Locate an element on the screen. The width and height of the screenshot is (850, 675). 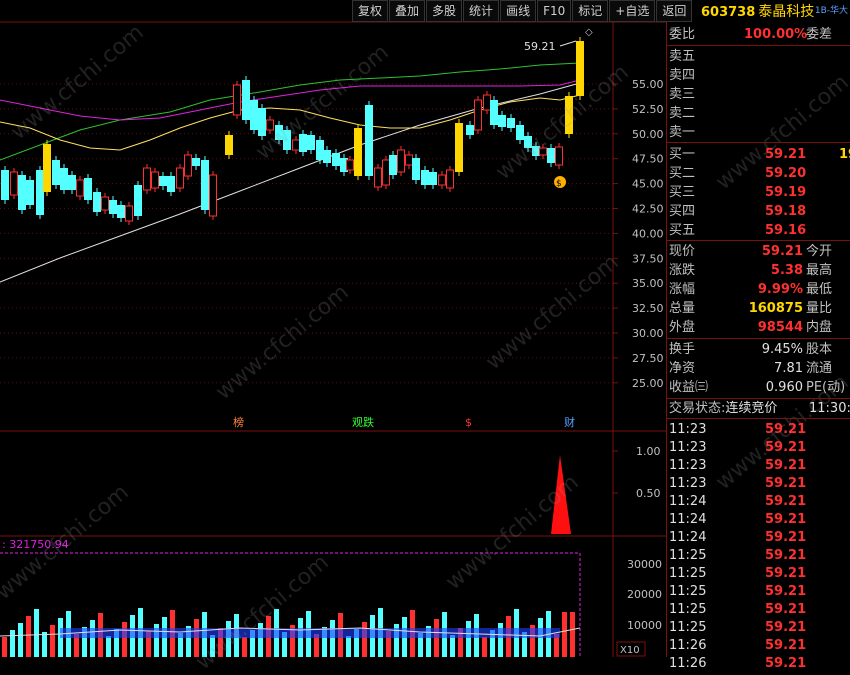
marker-dollar: $ is located at coordinates (468, 422).